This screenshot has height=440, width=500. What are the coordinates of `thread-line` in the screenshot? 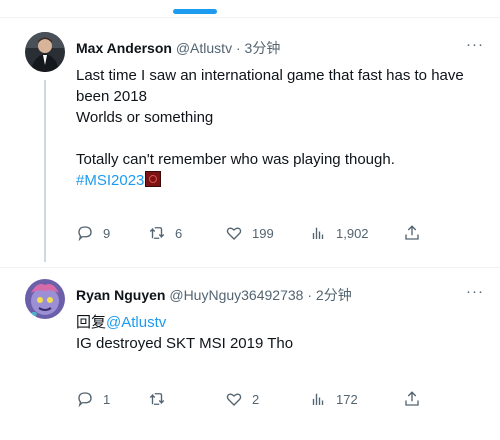 It's located at (45, 171).